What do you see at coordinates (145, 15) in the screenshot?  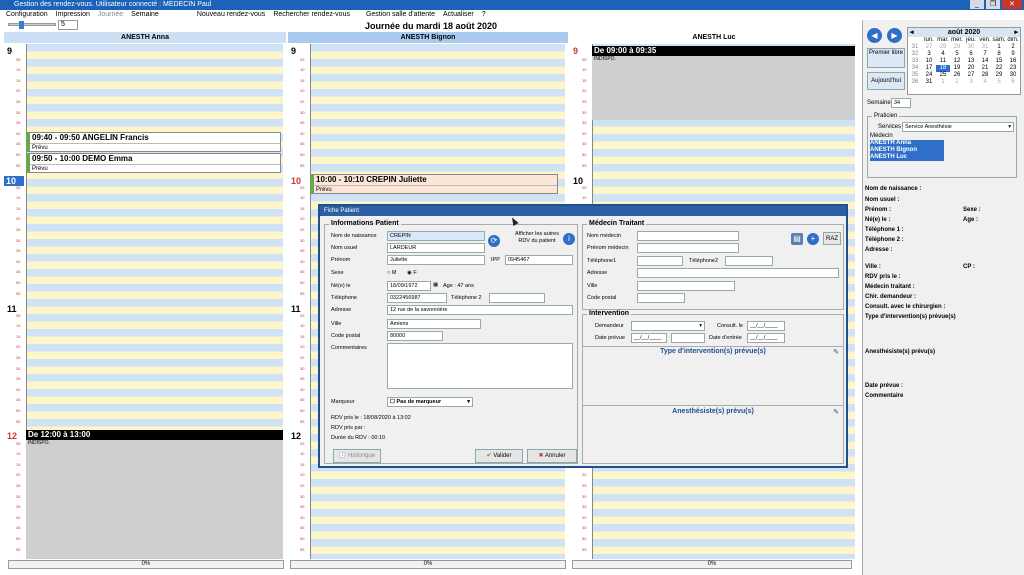 I see `menu-semaine: Semaine` at bounding box center [145, 15].